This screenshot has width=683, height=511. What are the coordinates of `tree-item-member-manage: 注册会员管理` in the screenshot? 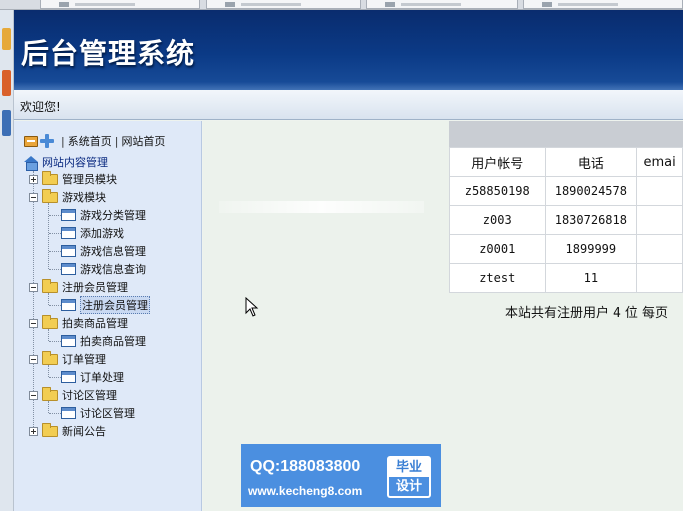 It's located at (105, 305).